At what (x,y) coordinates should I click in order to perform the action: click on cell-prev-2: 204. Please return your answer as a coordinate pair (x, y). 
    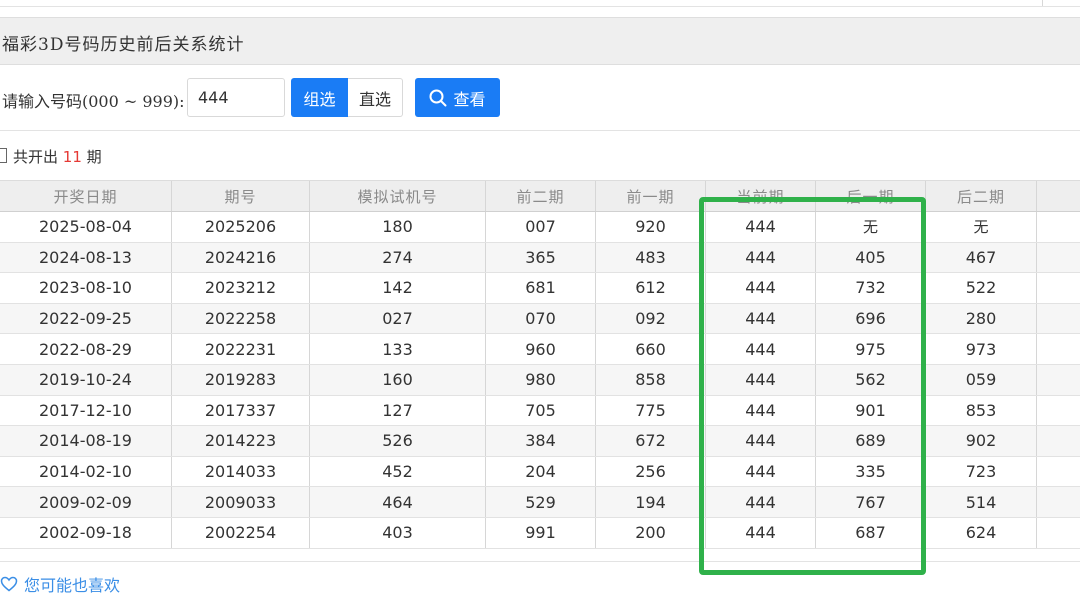
    Looking at the image, I should click on (541, 471).